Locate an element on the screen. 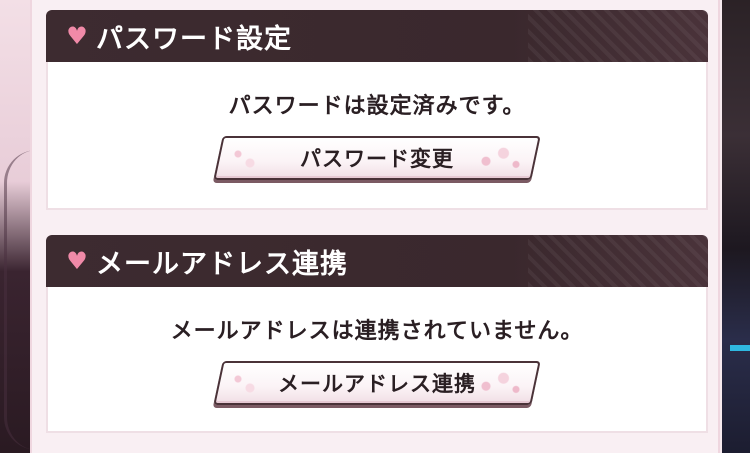 The width and height of the screenshot is (750, 453). change-password-button: パスワード変更 is located at coordinates (377, 158).